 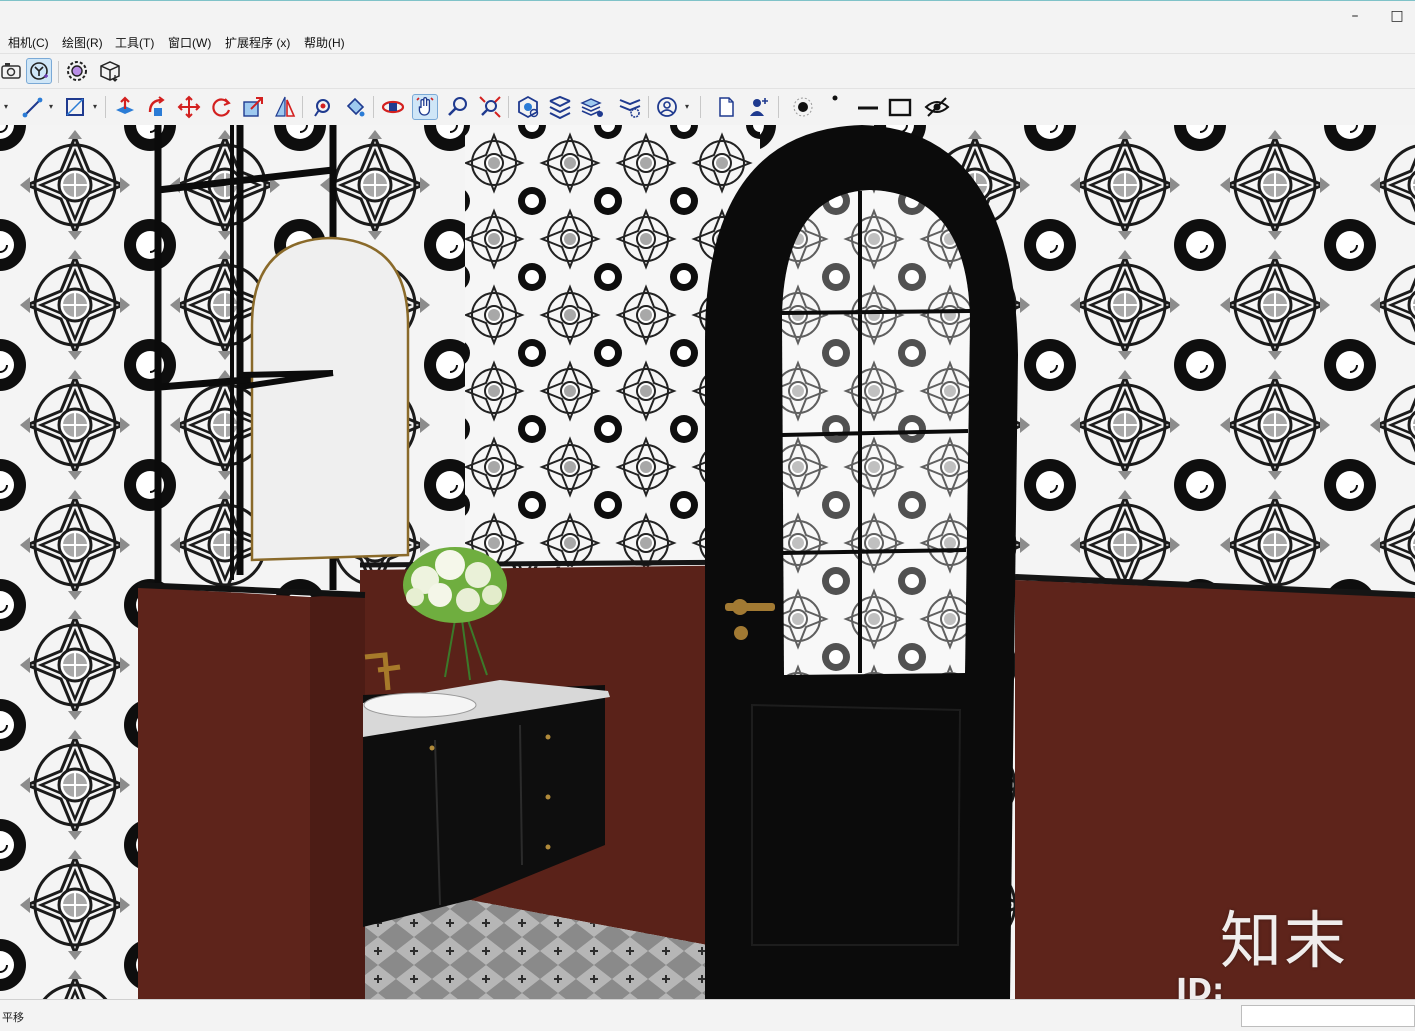 What do you see at coordinates (224, 793) in the screenshot?
I see `partition-wall` at bounding box center [224, 793].